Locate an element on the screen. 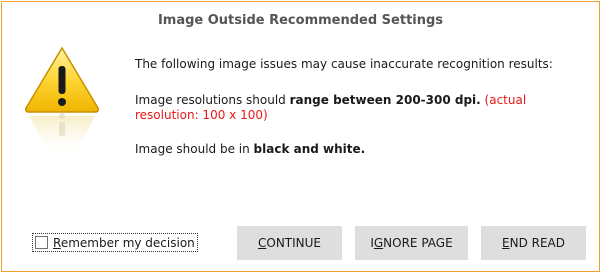  ignore-label: NORE PAGE is located at coordinates (418, 243).